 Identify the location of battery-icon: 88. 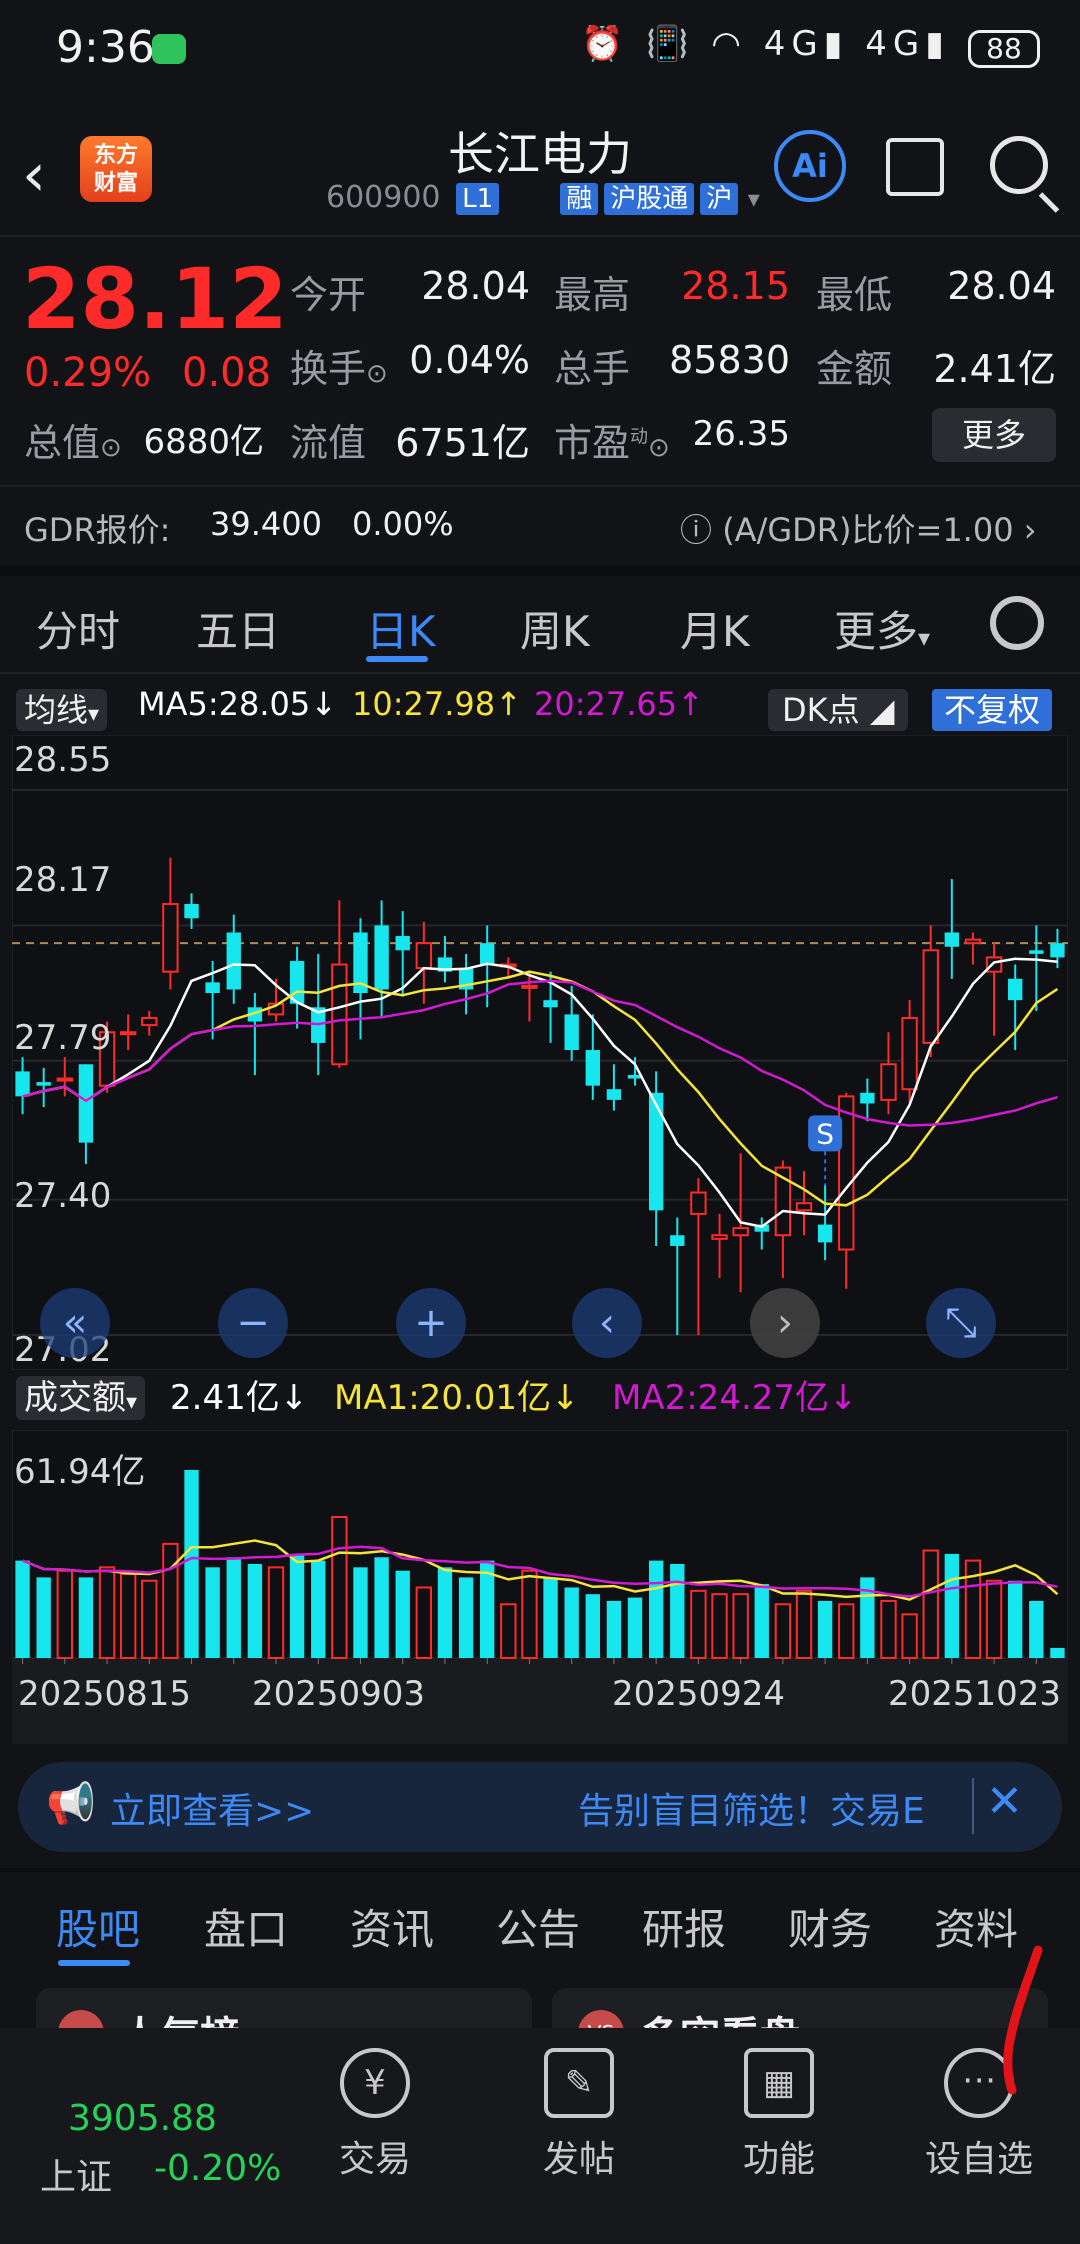
(1004, 49).